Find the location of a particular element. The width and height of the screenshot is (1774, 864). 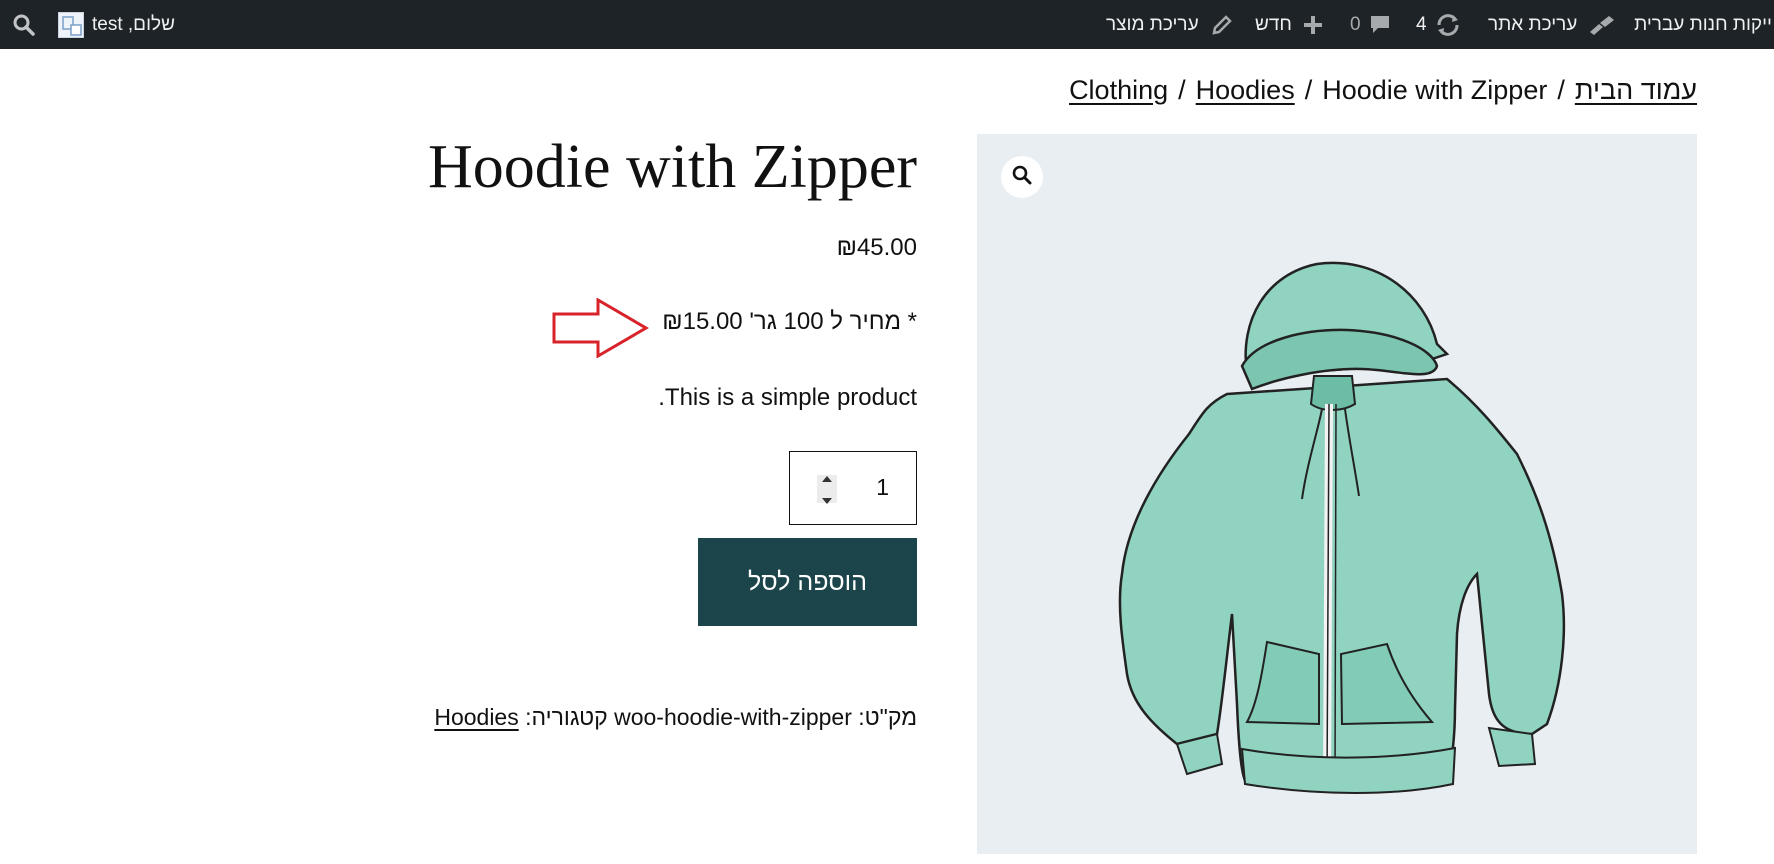

category-label: קטגוריה: is located at coordinates (566, 717).